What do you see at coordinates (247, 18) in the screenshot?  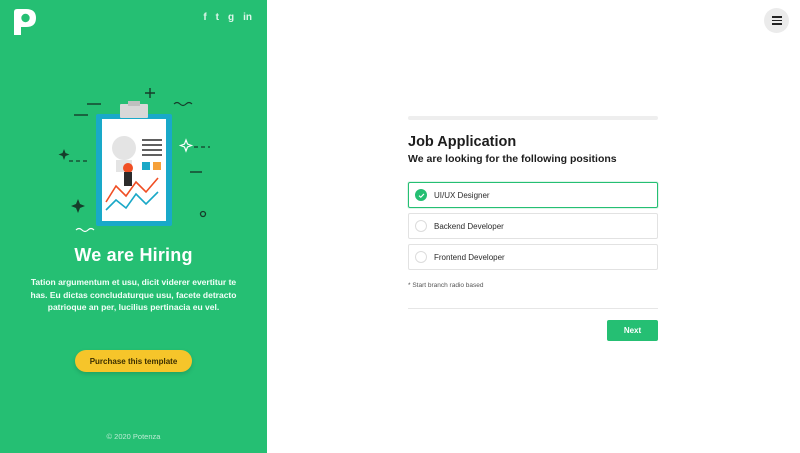 I see `linkedin-icon: in` at bounding box center [247, 18].